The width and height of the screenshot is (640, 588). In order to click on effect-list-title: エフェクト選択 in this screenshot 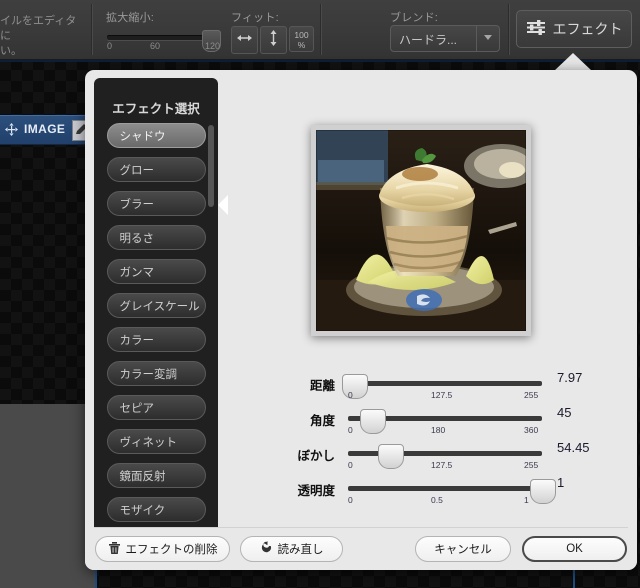, I will do `click(156, 109)`.